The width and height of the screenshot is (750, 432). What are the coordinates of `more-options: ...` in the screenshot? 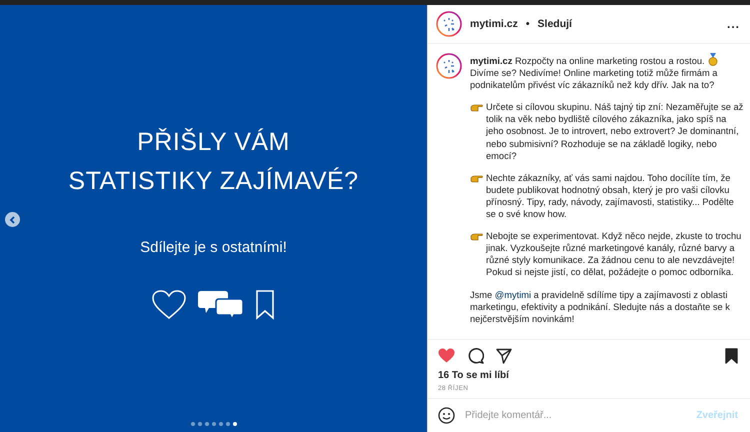 It's located at (733, 24).